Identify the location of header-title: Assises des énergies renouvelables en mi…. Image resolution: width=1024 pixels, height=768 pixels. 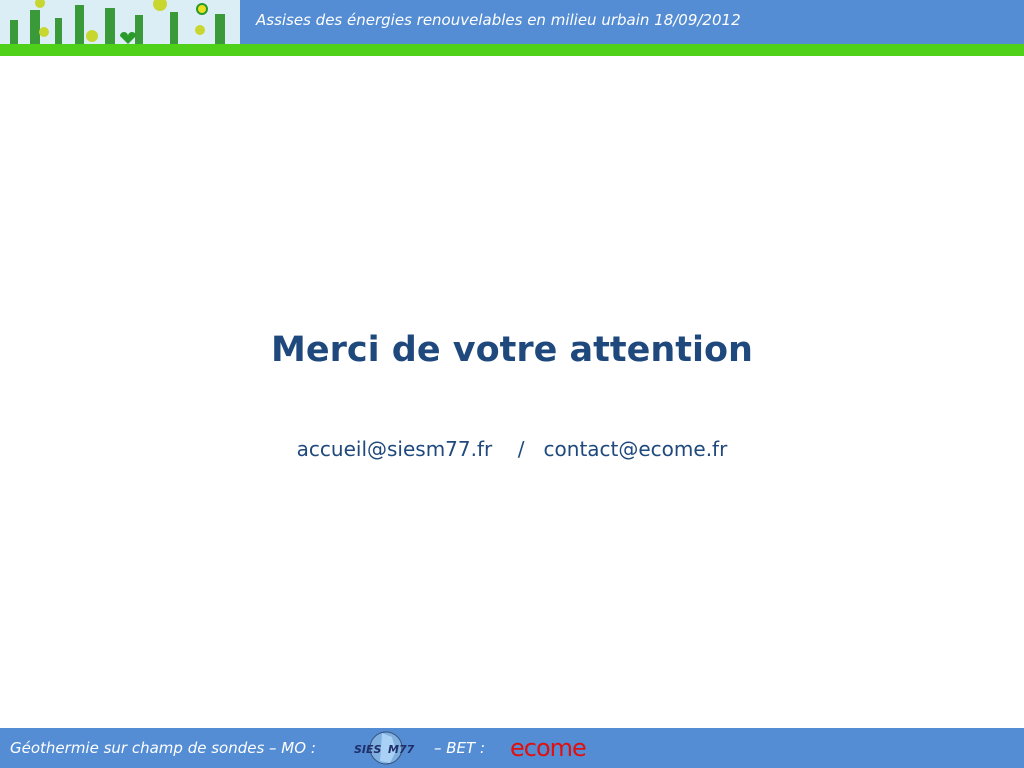
(498, 20).